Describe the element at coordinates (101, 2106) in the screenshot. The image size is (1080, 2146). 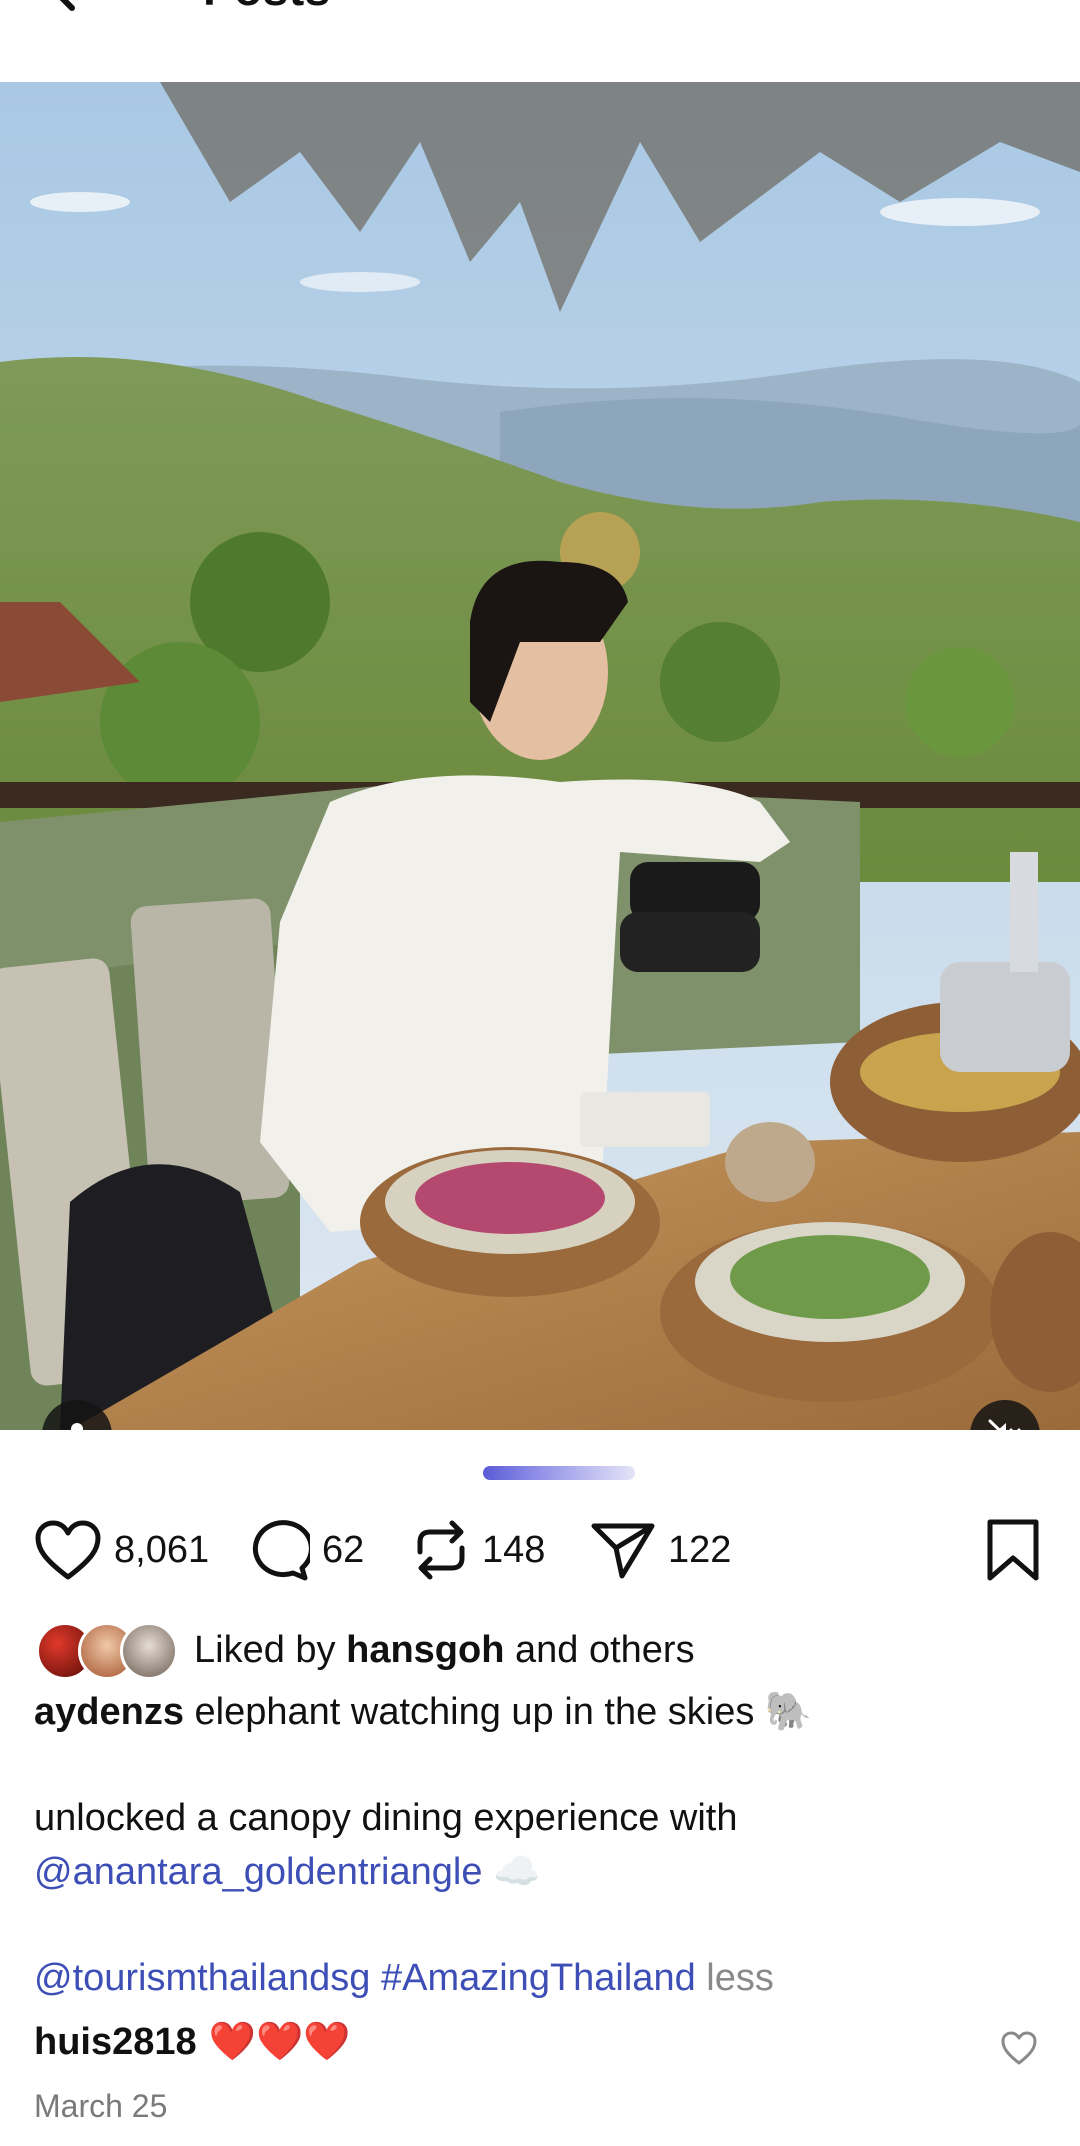
I see `post-date: March 25` at that location.